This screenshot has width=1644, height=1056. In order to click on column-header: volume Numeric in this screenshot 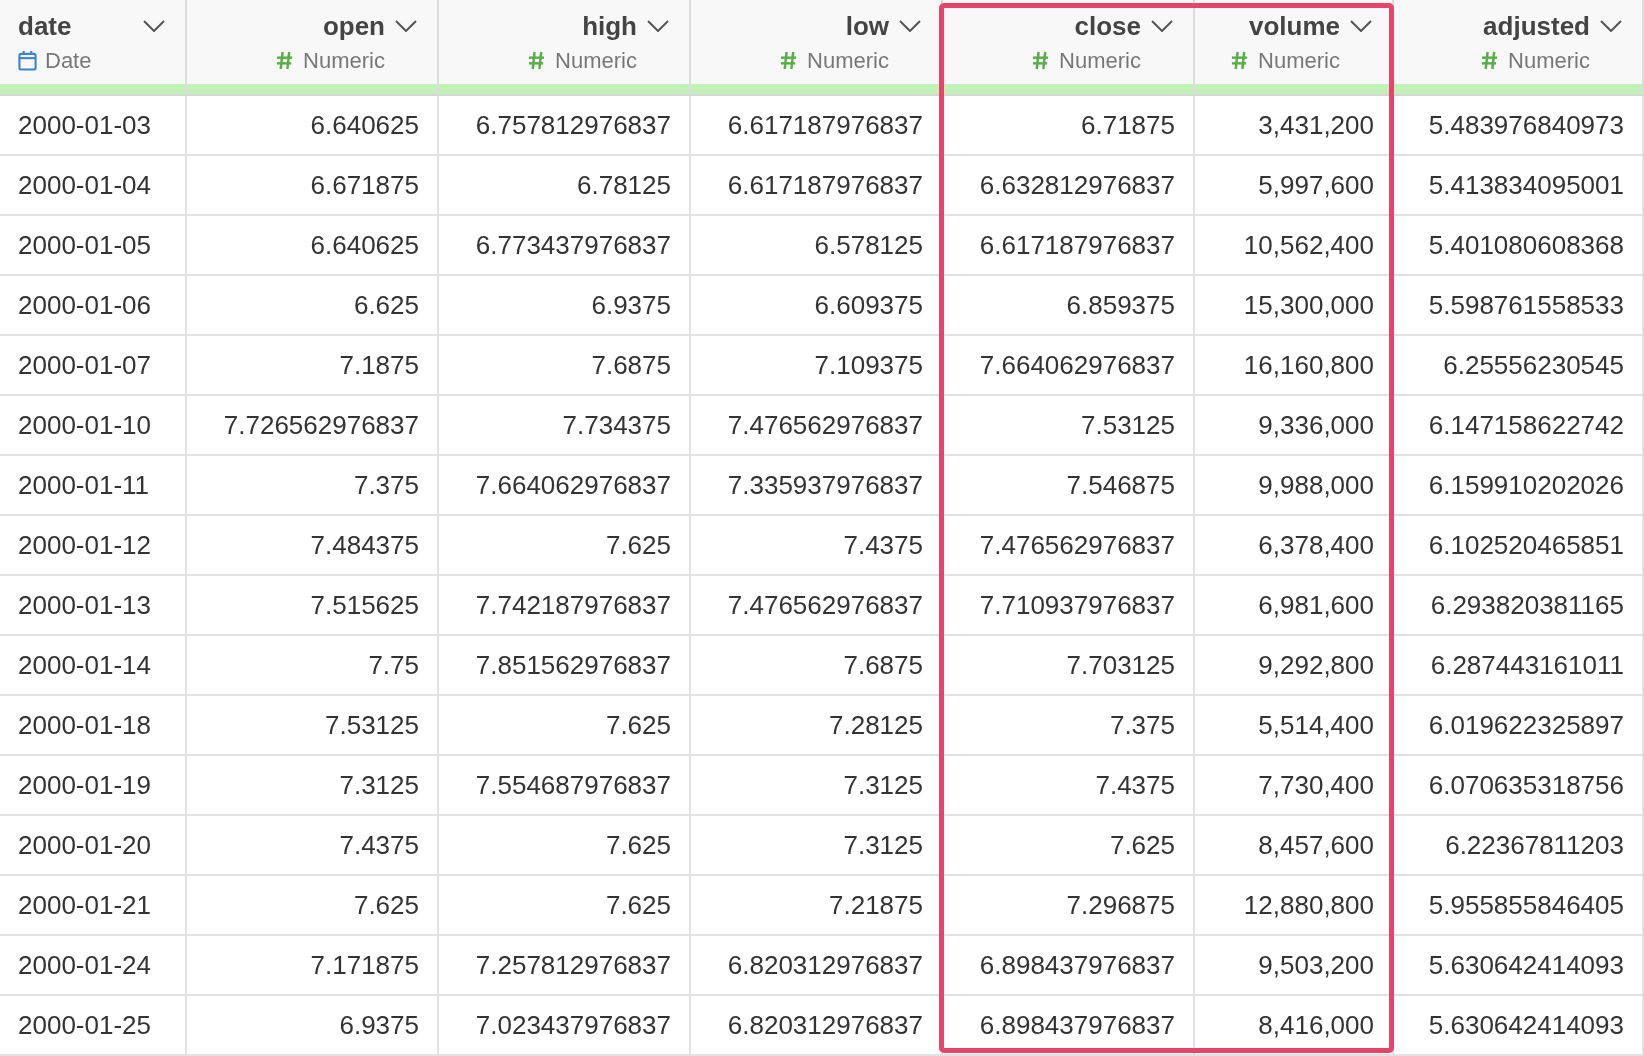, I will do `click(1294, 42)`.